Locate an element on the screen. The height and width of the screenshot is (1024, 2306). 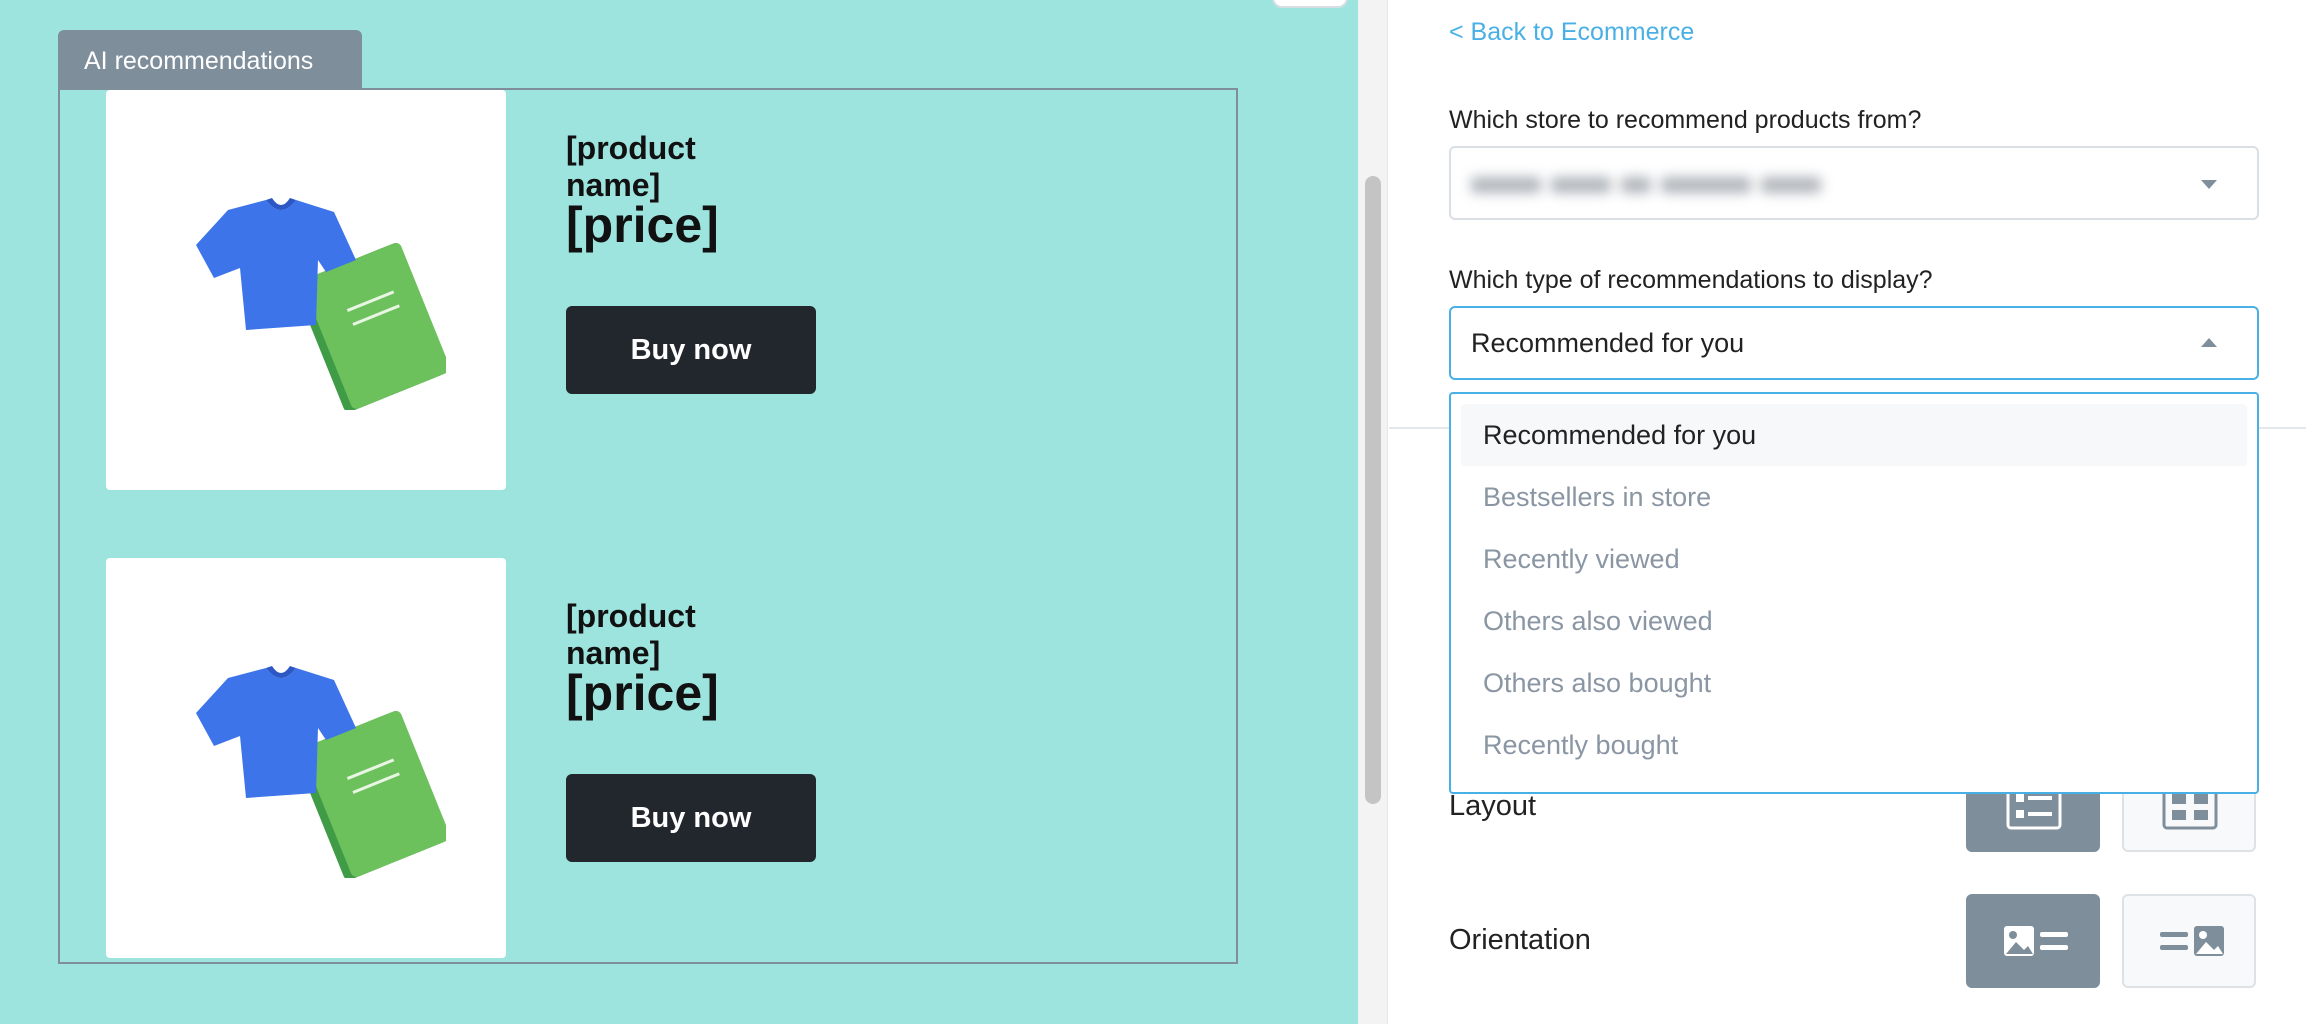
scrollbar-thumb is located at coordinates (1373, 490).